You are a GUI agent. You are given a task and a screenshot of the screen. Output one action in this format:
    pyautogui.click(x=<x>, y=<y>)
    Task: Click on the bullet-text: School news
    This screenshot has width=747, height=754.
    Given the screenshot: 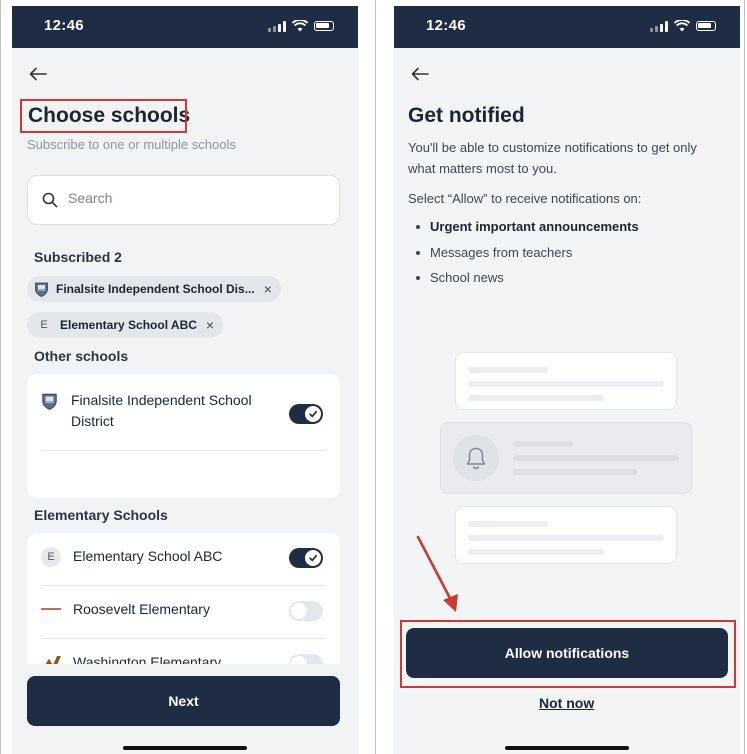 What is the action you would take?
    pyautogui.click(x=467, y=277)
    